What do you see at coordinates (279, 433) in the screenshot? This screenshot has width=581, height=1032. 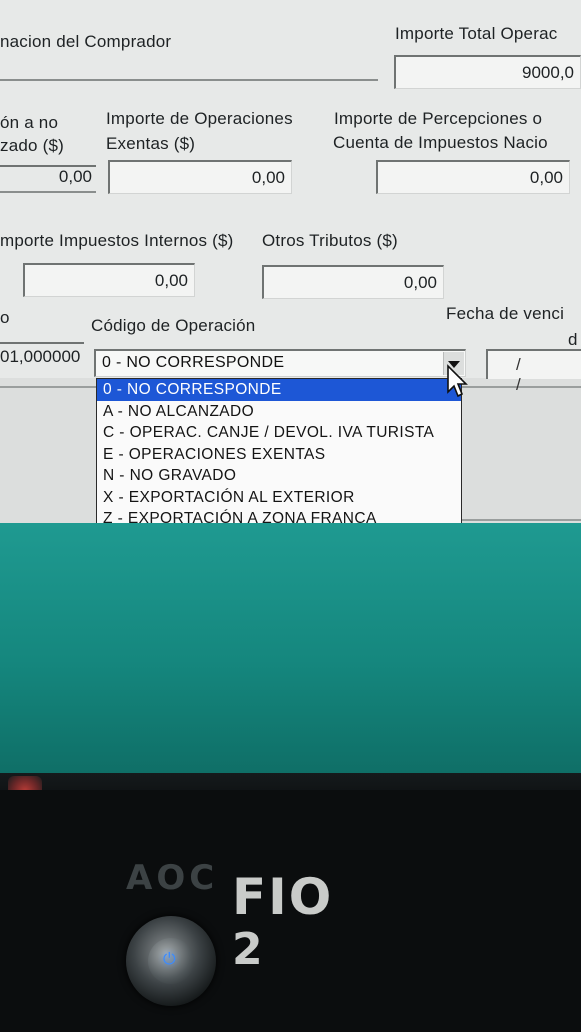 I see `option-c: C - OPERAC. CANJE / DEVOL. IVA TURISTA` at bounding box center [279, 433].